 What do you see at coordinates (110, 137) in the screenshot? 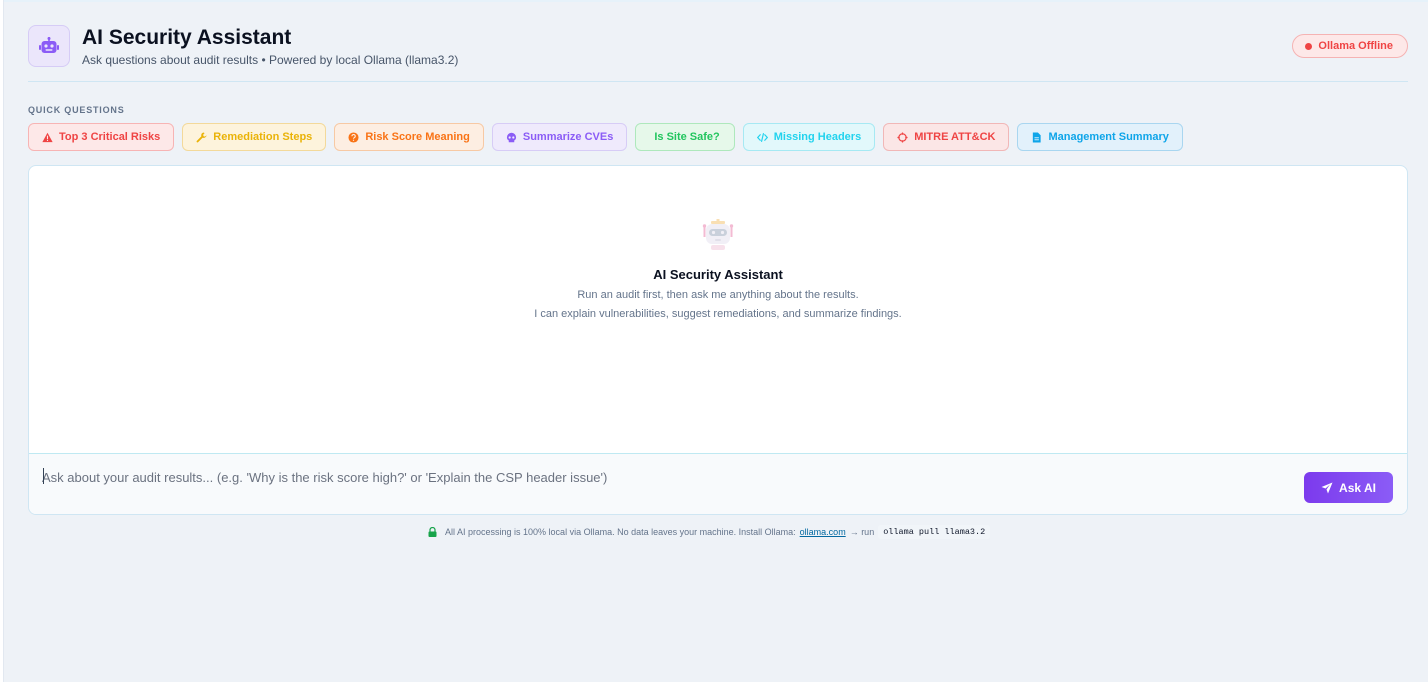
I see `quick-question-label: Top 3 Critical Risks` at bounding box center [110, 137].